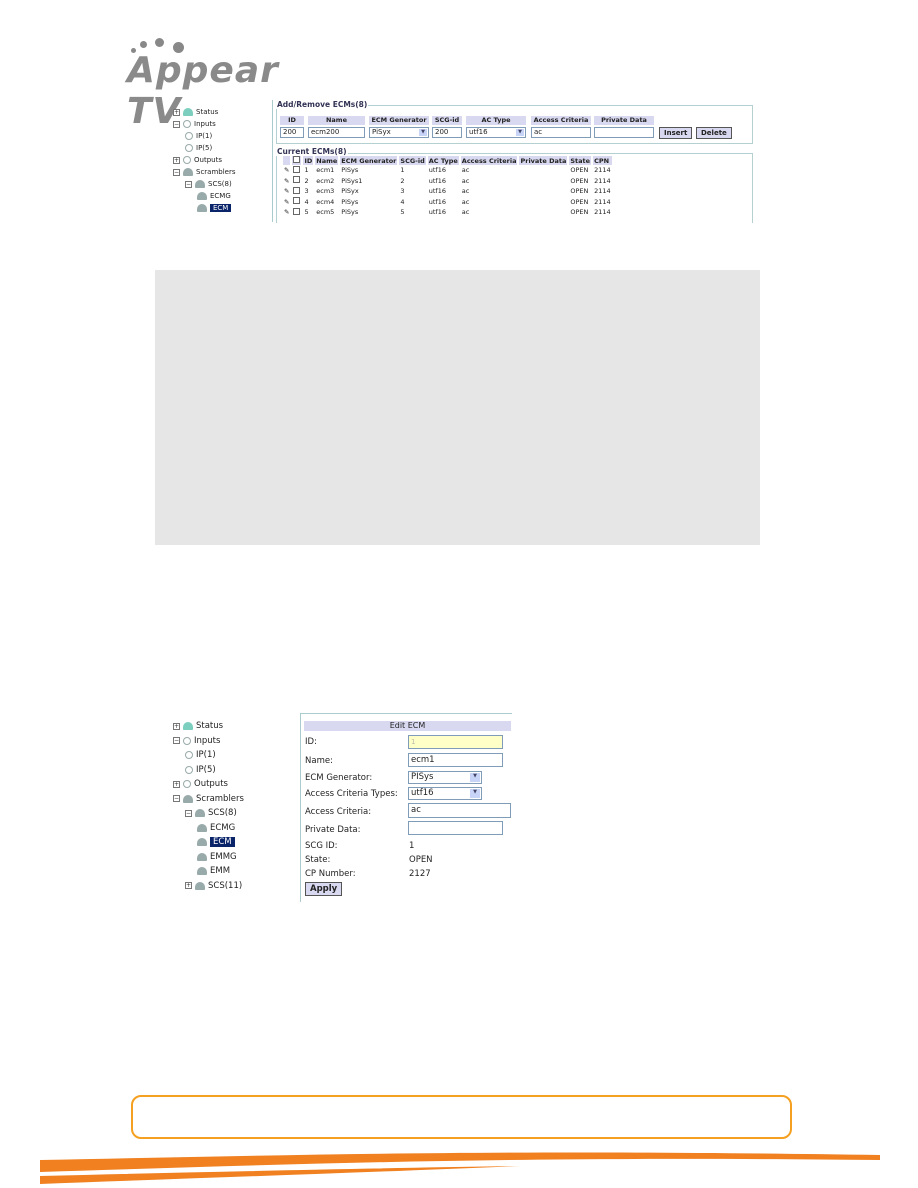 The height and width of the screenshot is (1188, 918). Describe the element at coordinates (445, 777) in the screenshot. I see `ecm-generator-select: PISys ▼` at that location.